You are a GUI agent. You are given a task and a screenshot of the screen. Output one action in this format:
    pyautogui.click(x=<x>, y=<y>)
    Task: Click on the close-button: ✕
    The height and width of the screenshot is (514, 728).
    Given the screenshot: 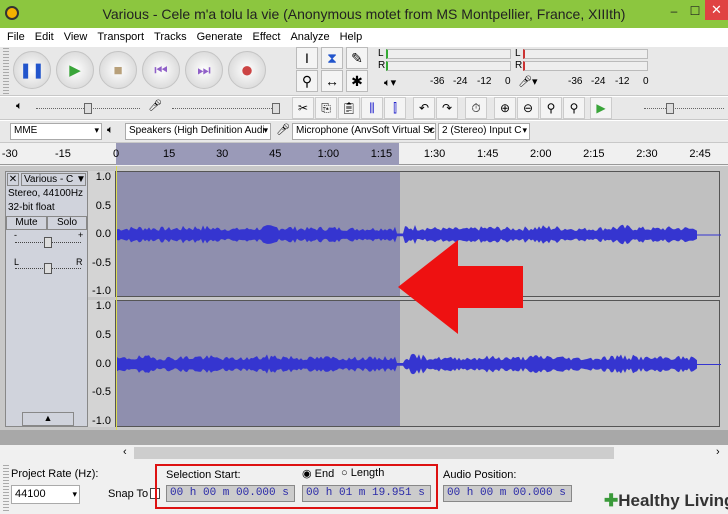 What is the action you would take?
    pyautogui.click(x=716, y=10)
    